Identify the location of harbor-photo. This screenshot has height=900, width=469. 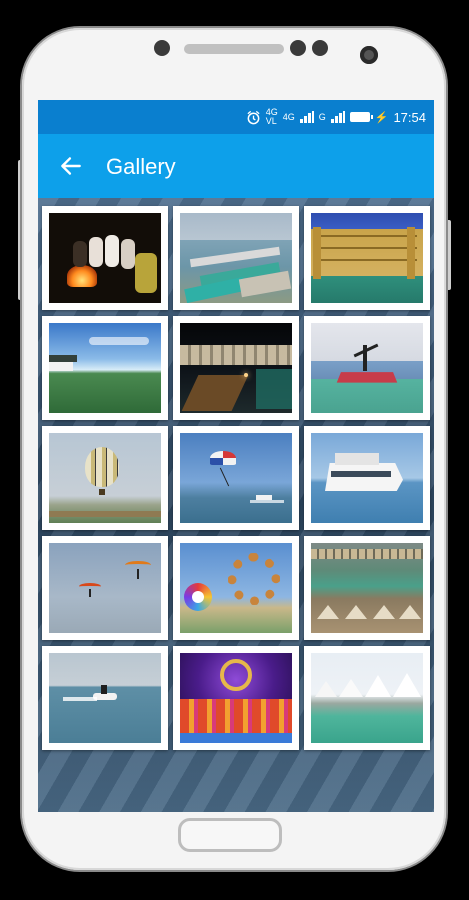
(236, 258).